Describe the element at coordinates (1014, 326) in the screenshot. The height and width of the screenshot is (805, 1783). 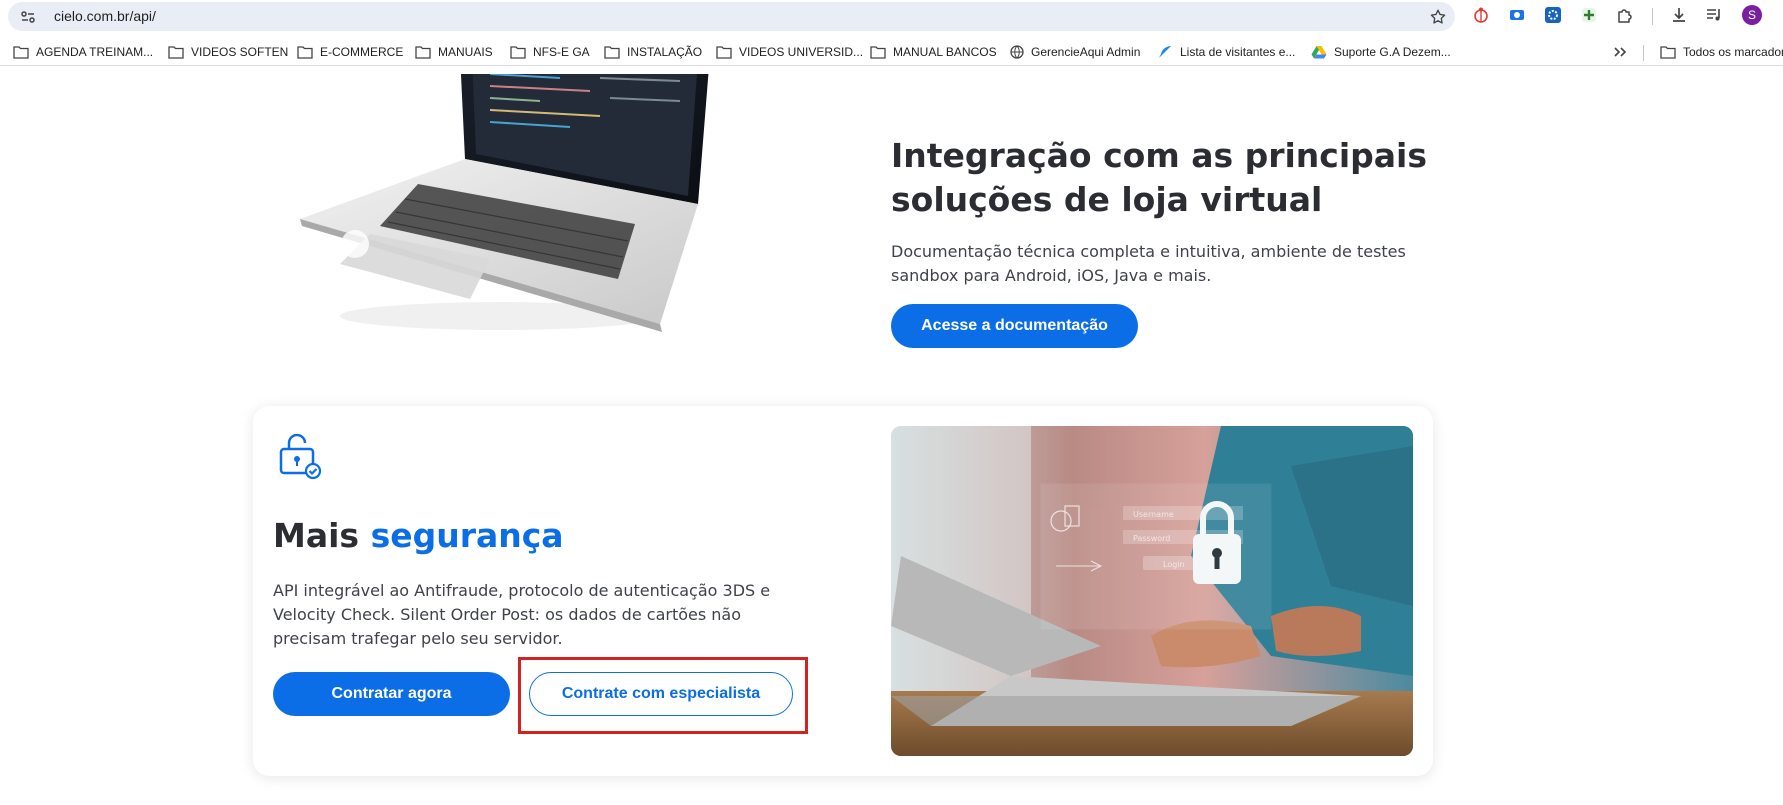
I see `access-documentation-button: Acesse a documentação` at that location.